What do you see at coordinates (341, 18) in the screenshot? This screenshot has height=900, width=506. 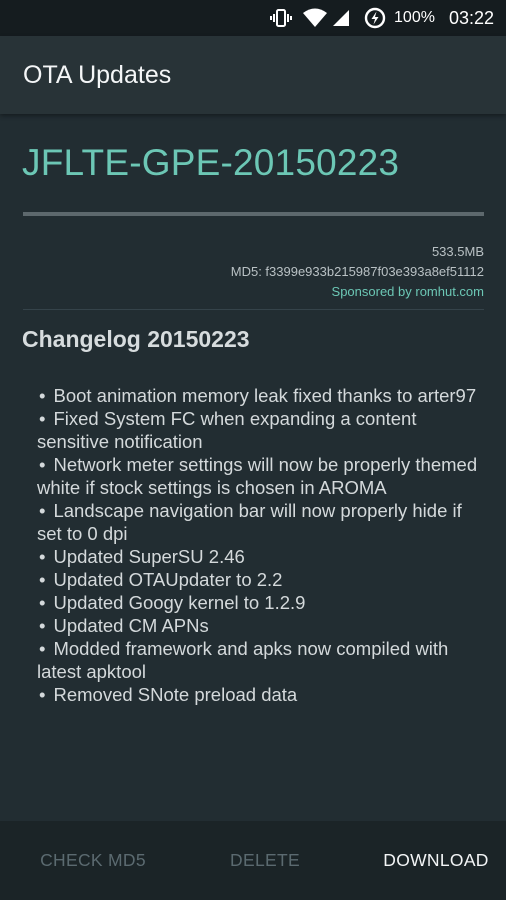 I see `signal-icon` at bounding box center [341, 18].